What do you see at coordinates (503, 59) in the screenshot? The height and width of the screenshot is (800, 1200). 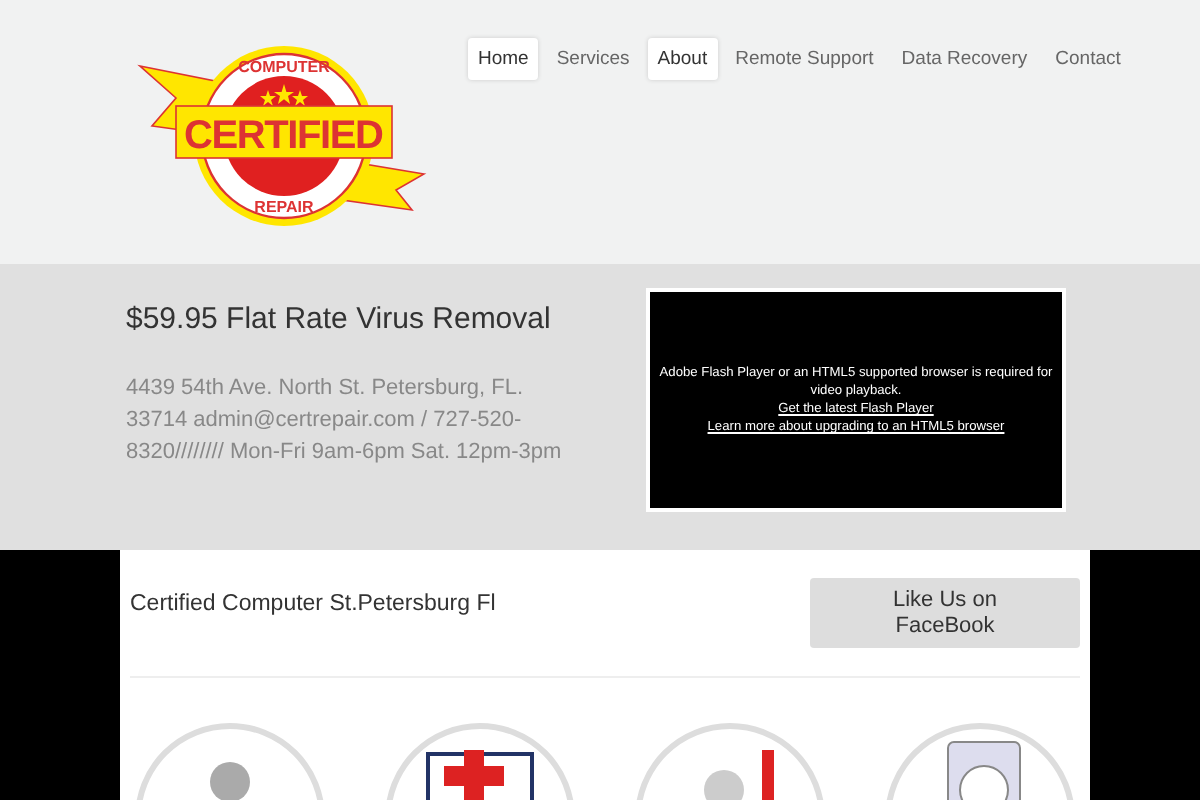 I see `nav-link: Home` at bounding box center [503, 59].